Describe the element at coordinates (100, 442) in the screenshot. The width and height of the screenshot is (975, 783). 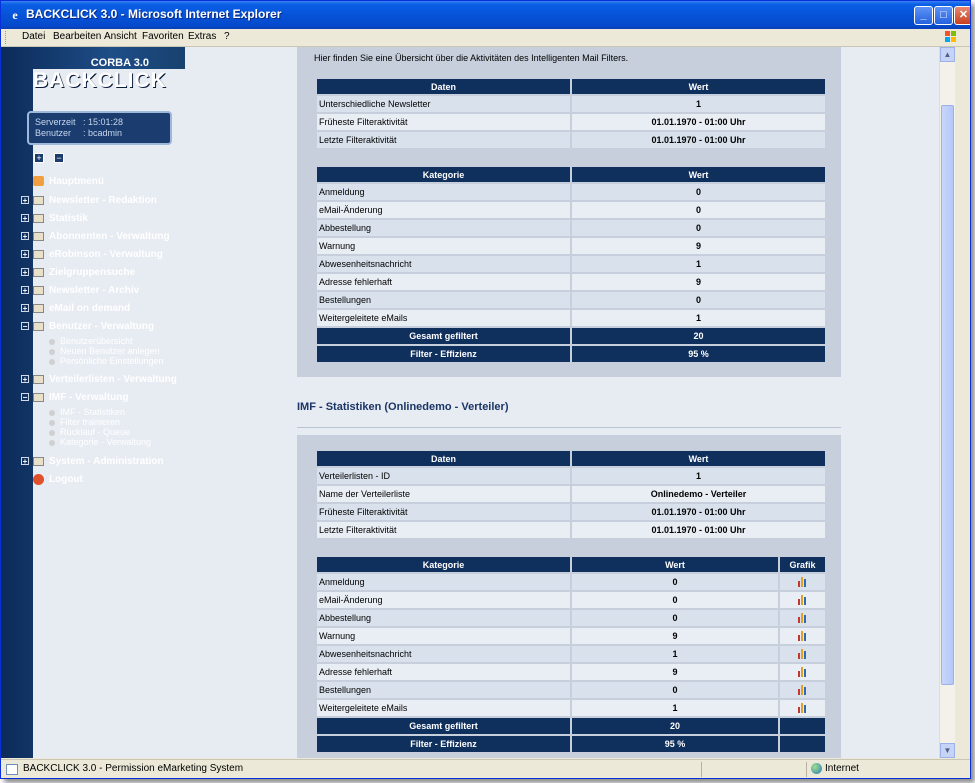
I see `nav-sub-kategorie-verwaltung: Kategorie - Verwaltung` at that location.